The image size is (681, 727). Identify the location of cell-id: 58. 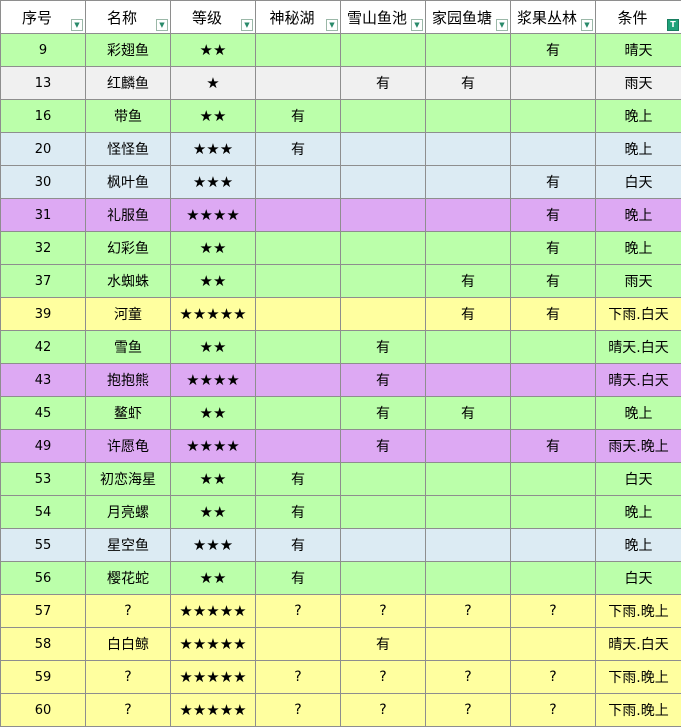
(43, 644).